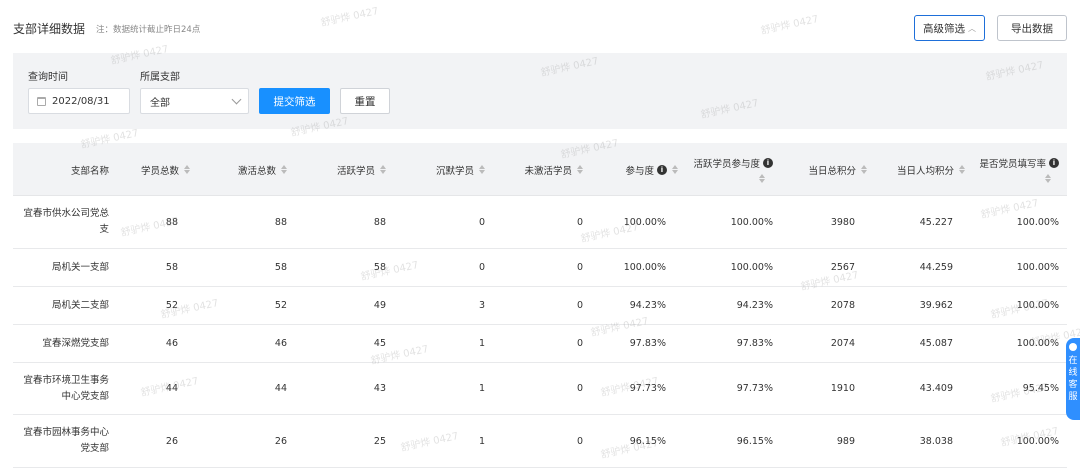 This screenshot has width=1080, height=470. What do you see at coordinates (548, 171) in the screenshot?
I see `column-header-label: 未激活学员` at bounding box center [548, 171].